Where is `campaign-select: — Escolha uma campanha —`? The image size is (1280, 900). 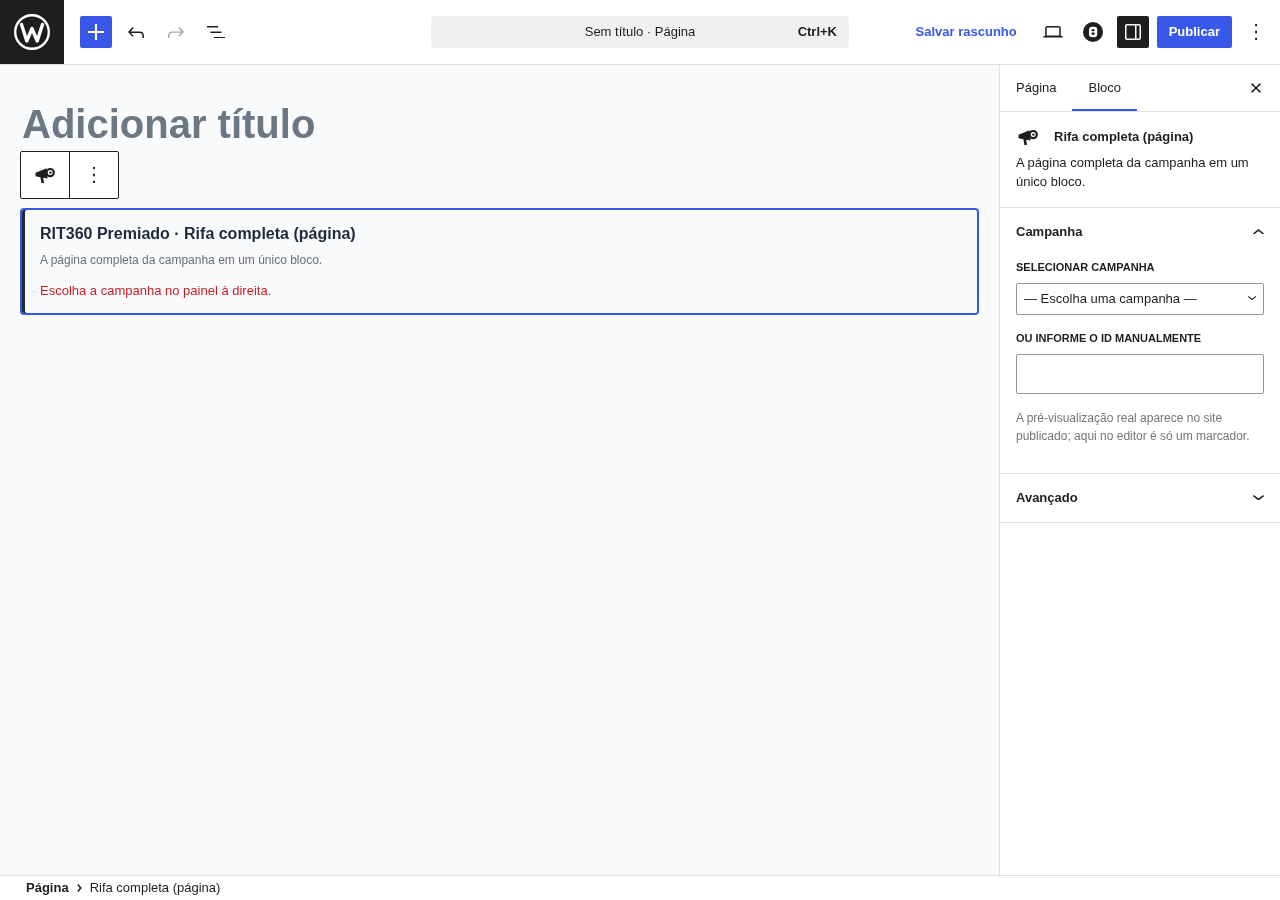 campaign-select: — Escolha uma campanha — is located at coordinates (1140, 298).